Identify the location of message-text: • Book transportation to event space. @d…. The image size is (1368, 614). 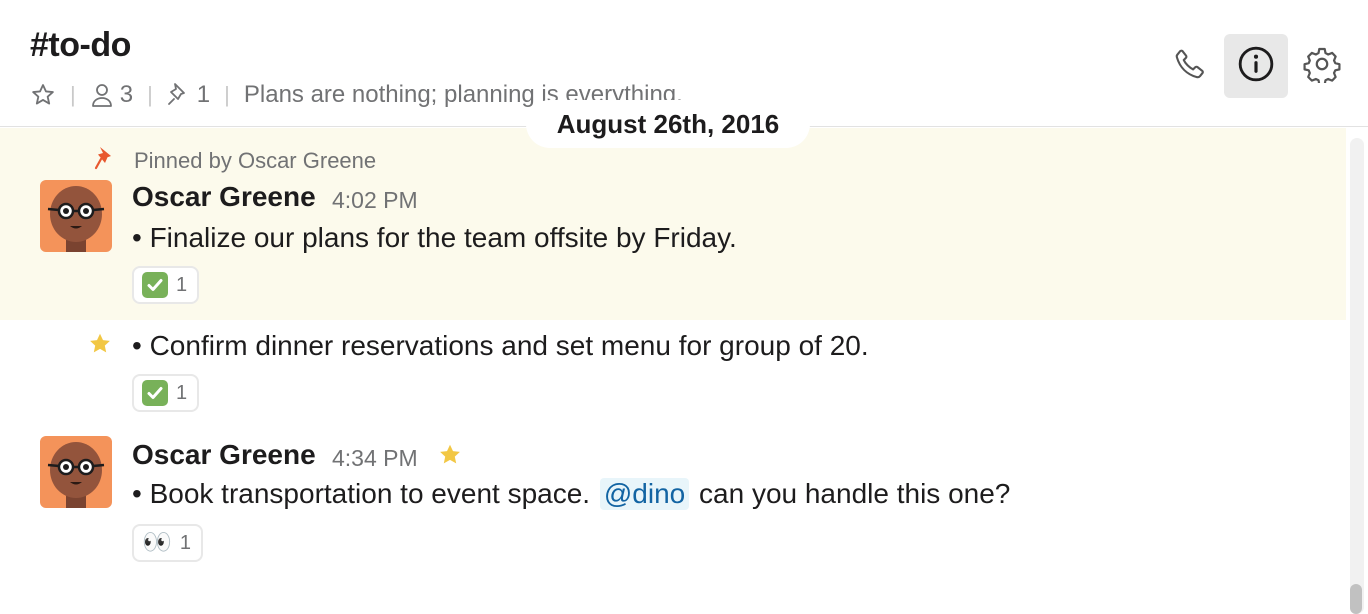
(571, 494).